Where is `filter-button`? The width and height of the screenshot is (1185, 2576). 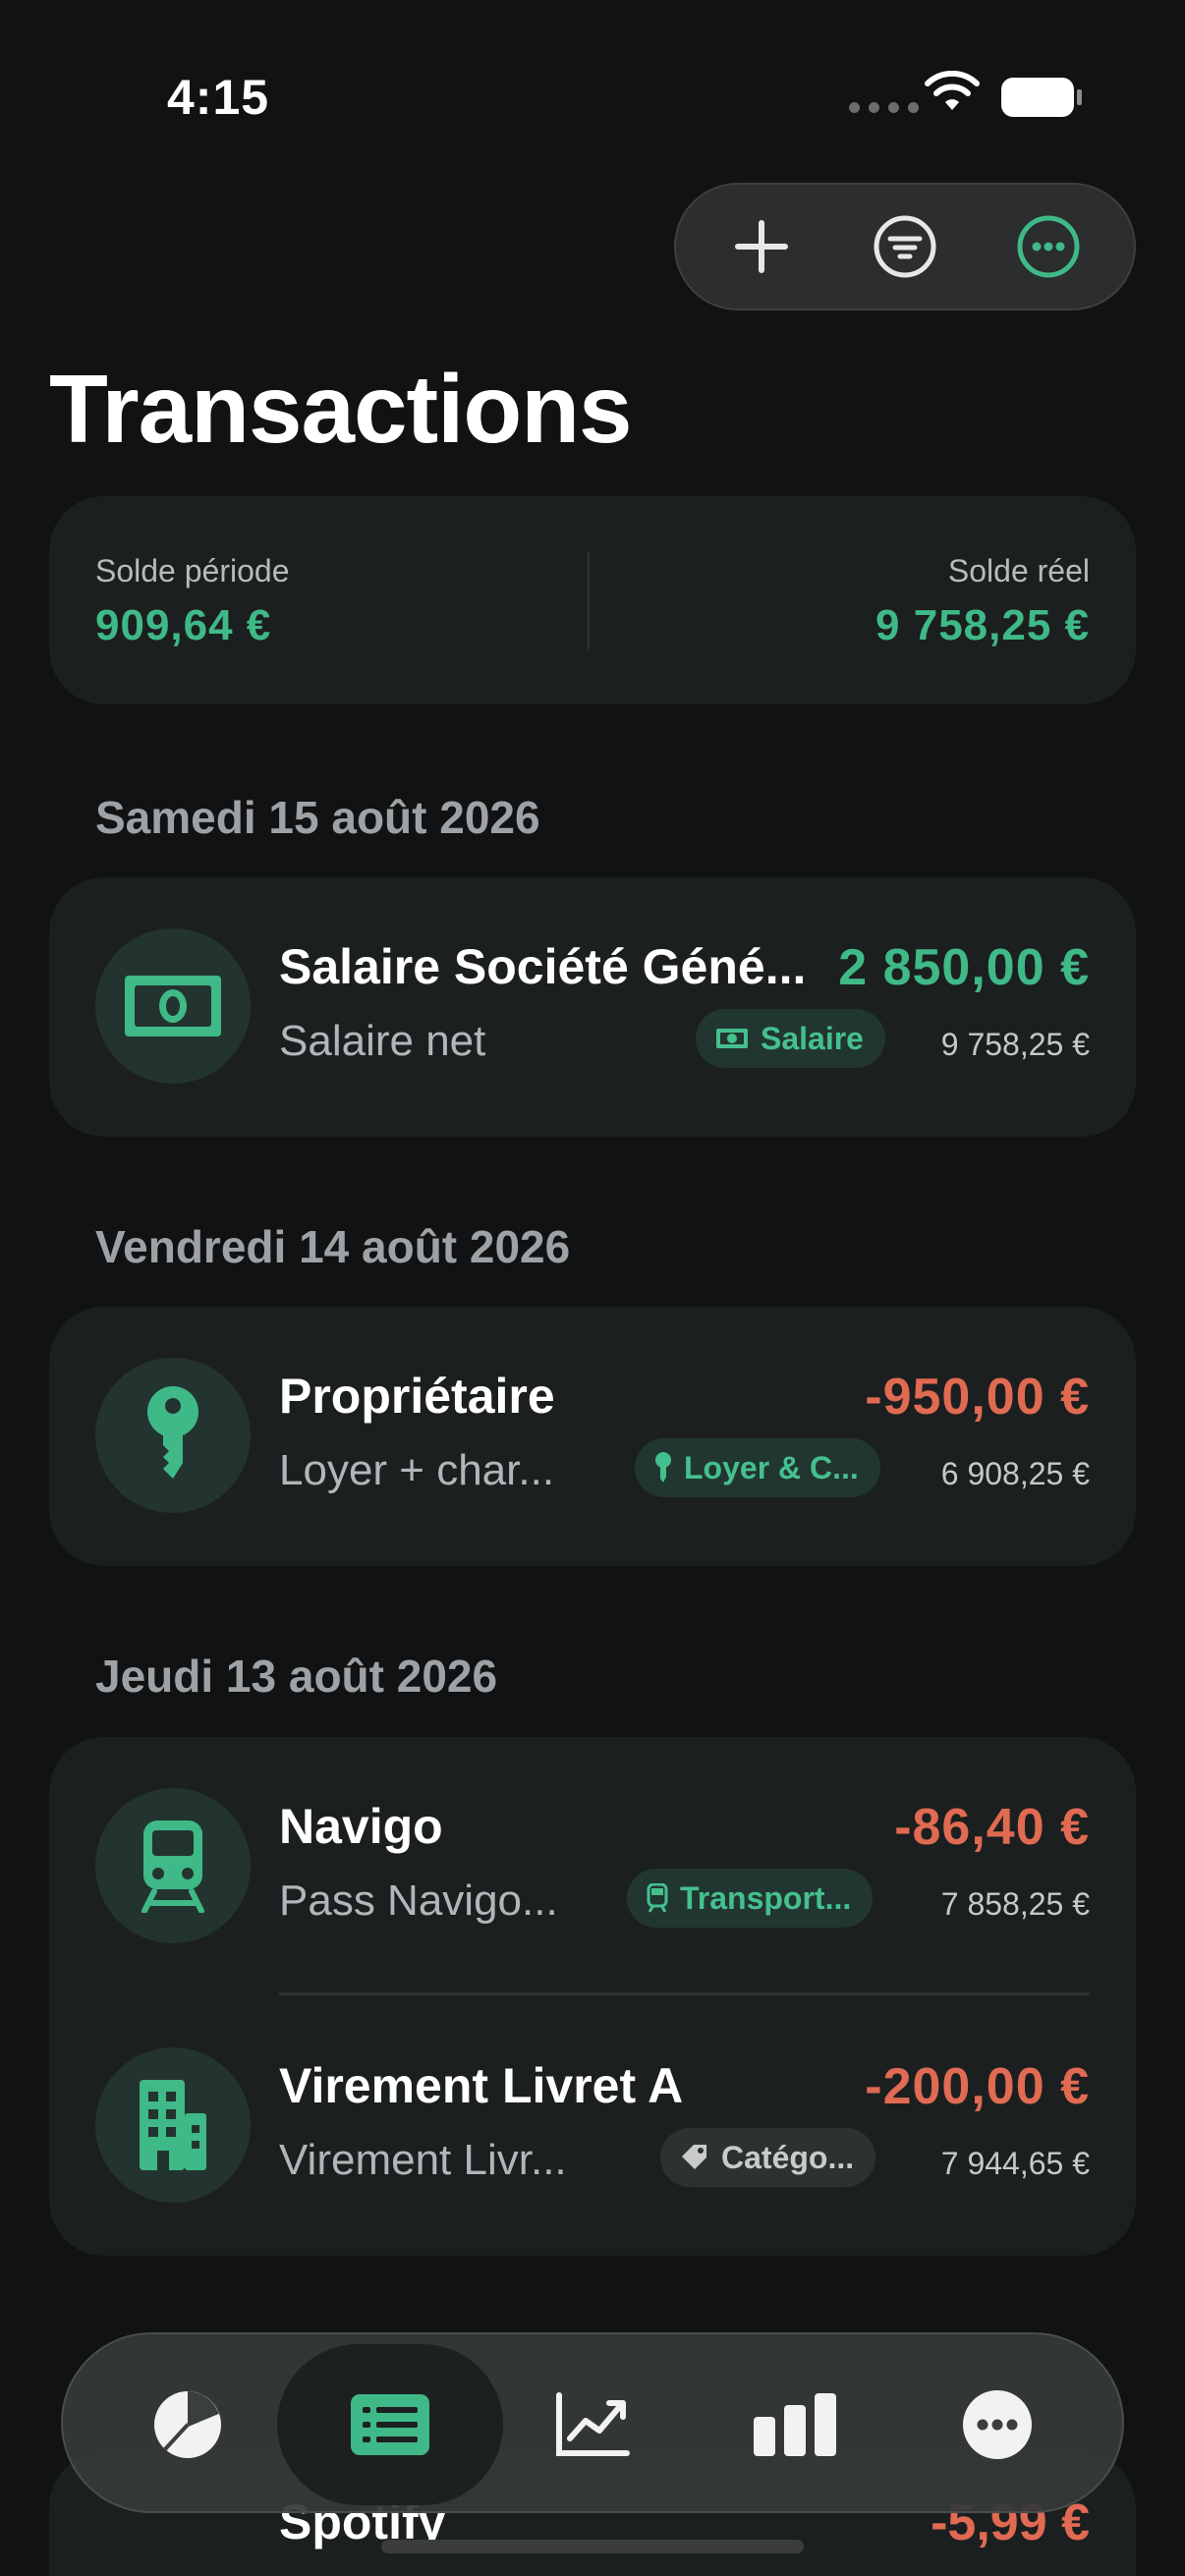
filter-button is located at coordinates (905, 246).